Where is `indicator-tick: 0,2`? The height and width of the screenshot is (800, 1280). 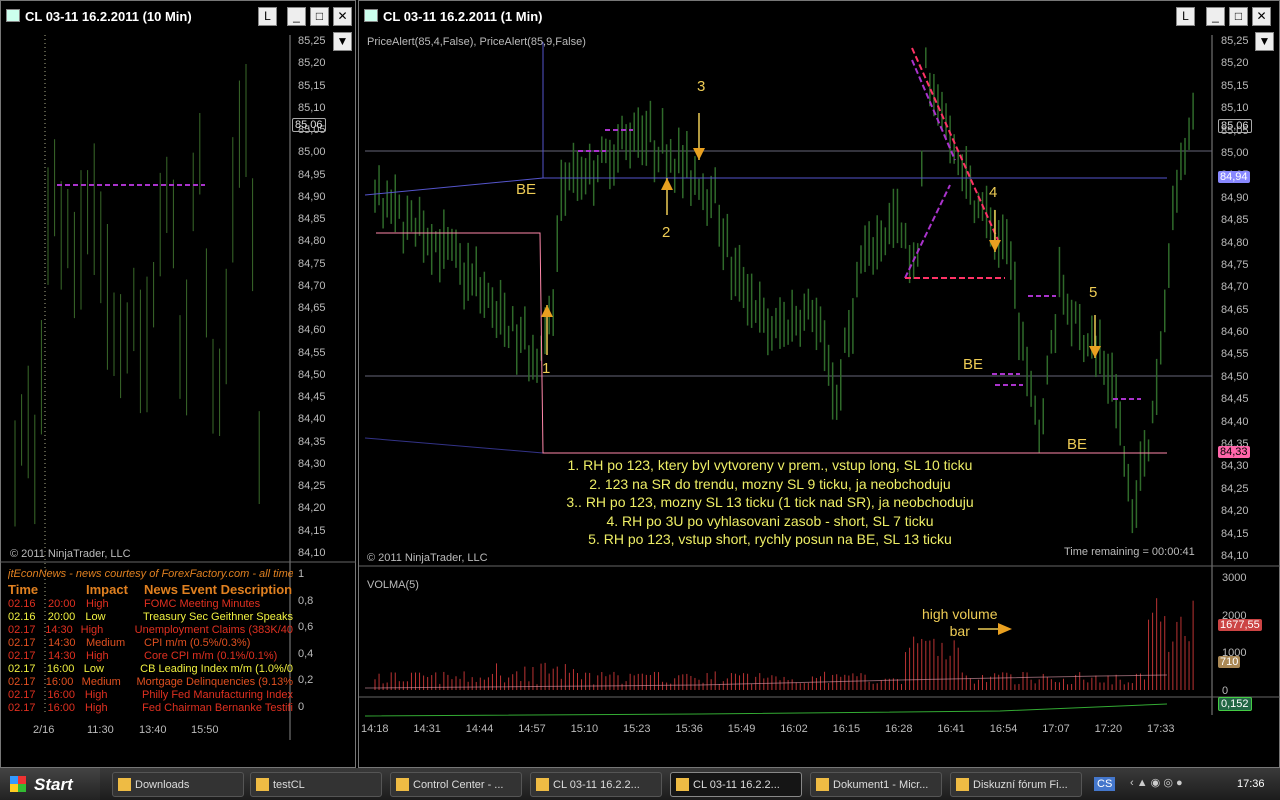
indicator-tick: 0,2 is located at coordinates (306, 680).